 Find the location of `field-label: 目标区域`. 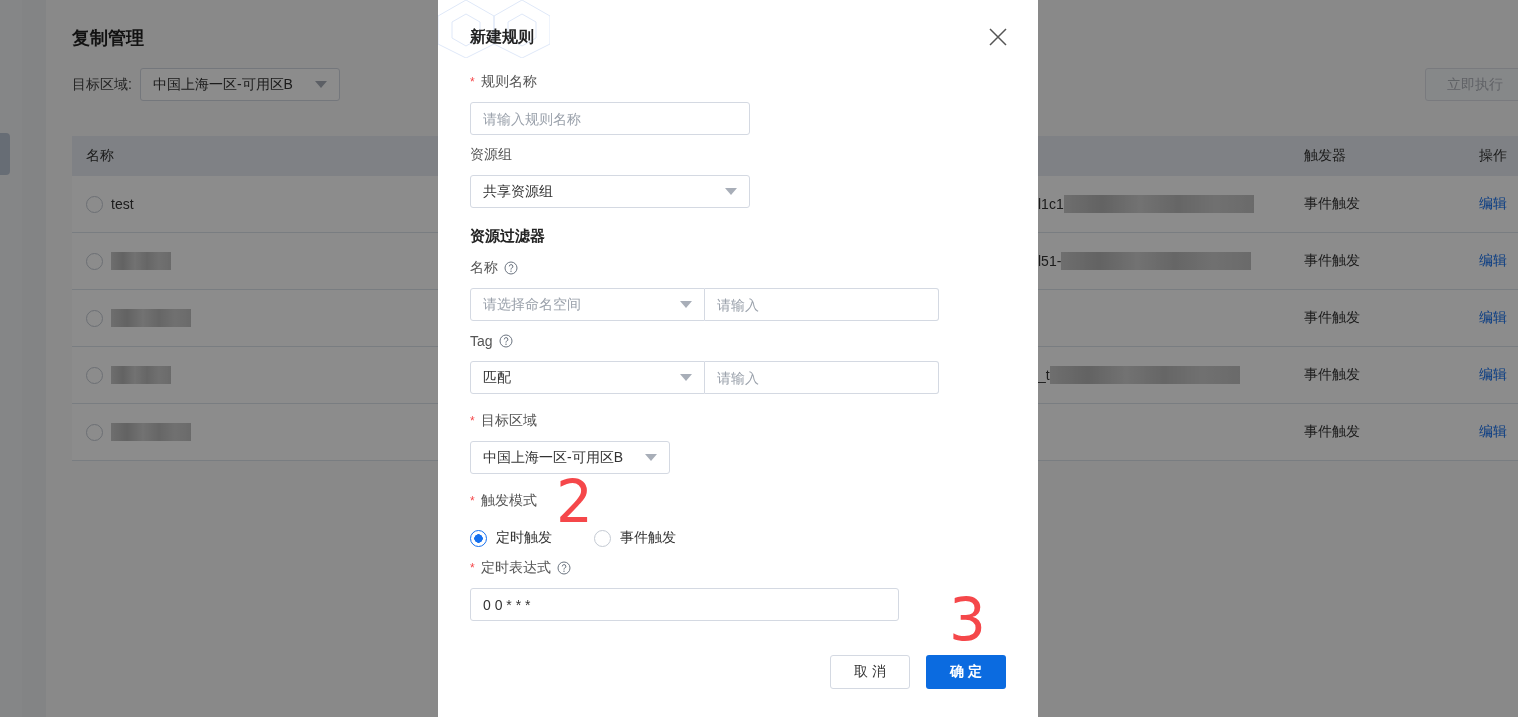

field-label: 目标区域 is located at coordinates (508, 421).